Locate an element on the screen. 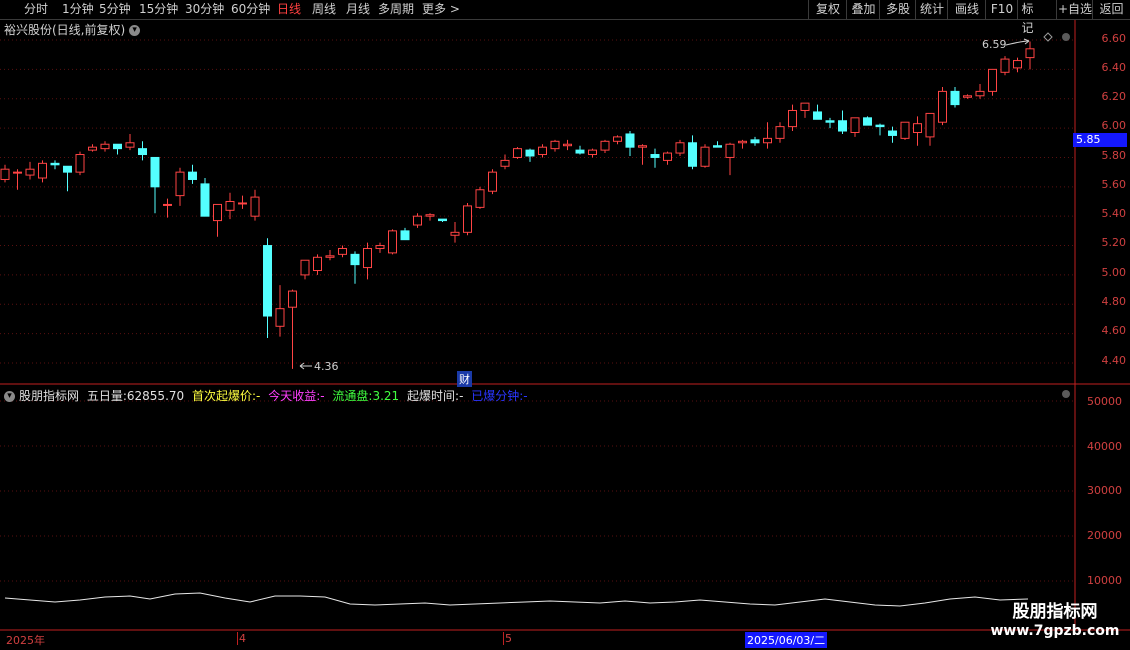 The height and width of the screenshot is (650, 1130). statistics-button: 统计 is located at coordinates (931, 9).